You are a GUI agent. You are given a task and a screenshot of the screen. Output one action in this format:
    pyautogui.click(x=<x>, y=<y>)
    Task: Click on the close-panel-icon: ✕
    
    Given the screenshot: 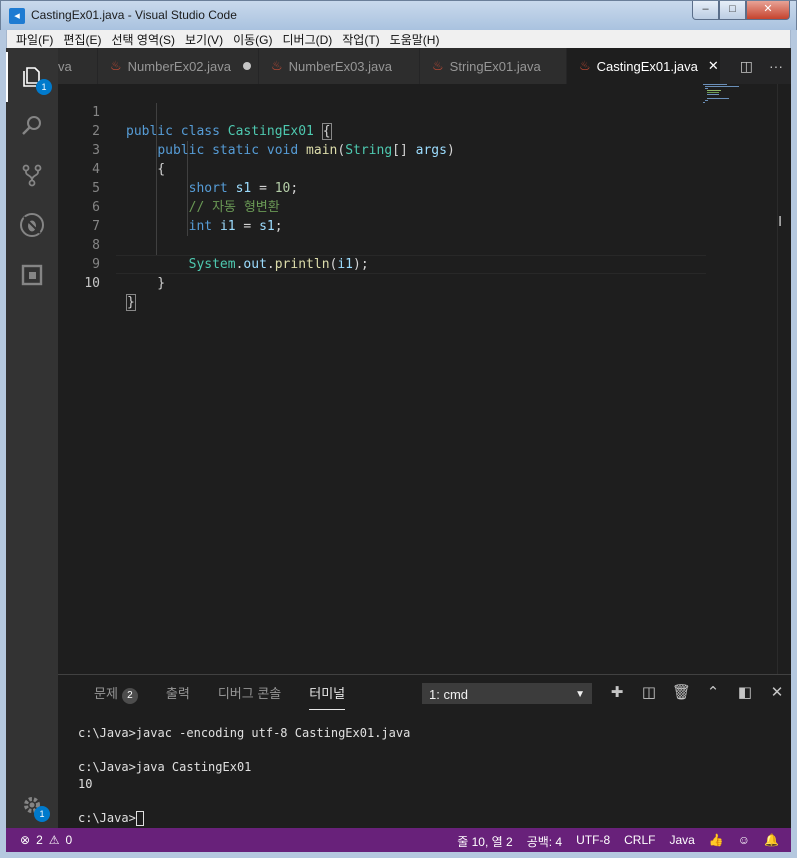 What is the action you would take?
    pyautogui.click(x=777, y=692)
    